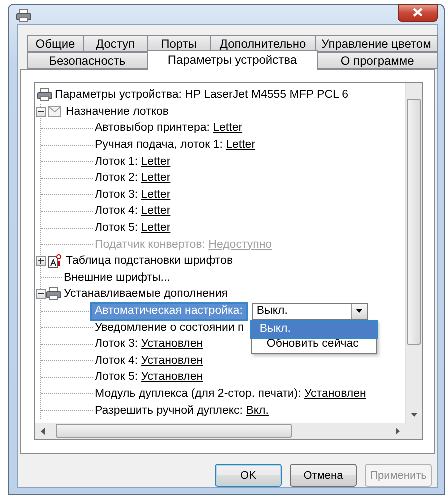 The height and width of the screenshot is (501, 447). Describe the element at coordinates (314, 329) in the screenshot. I see `dropdown-option: Выкл.` at that location.